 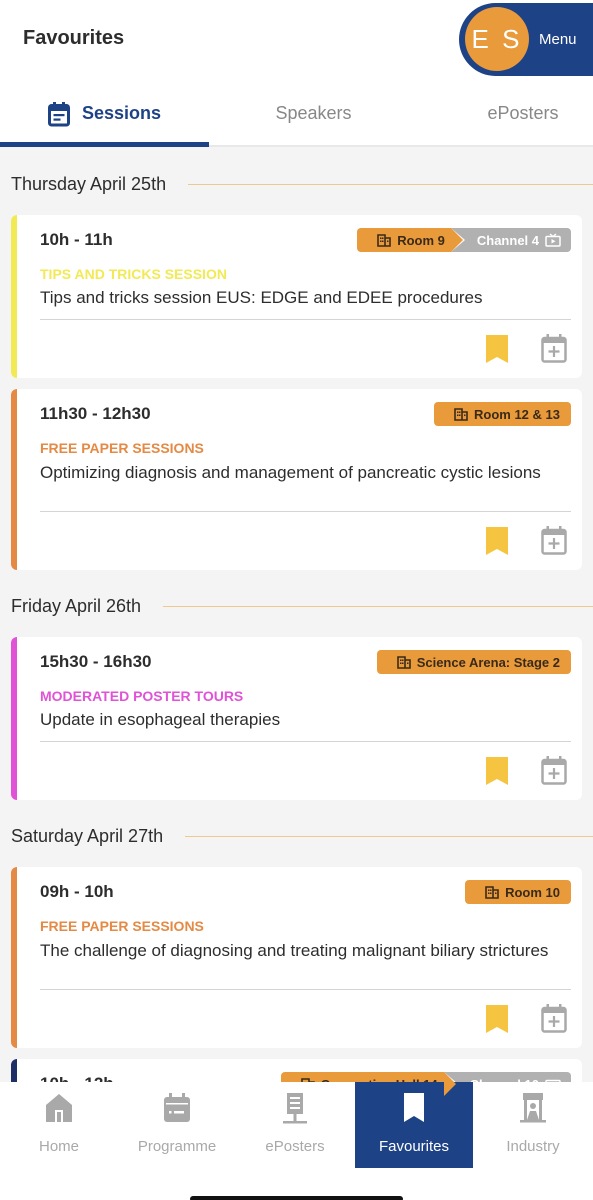 I want to click on room-label: Room 9, so click(x=421, y=240).